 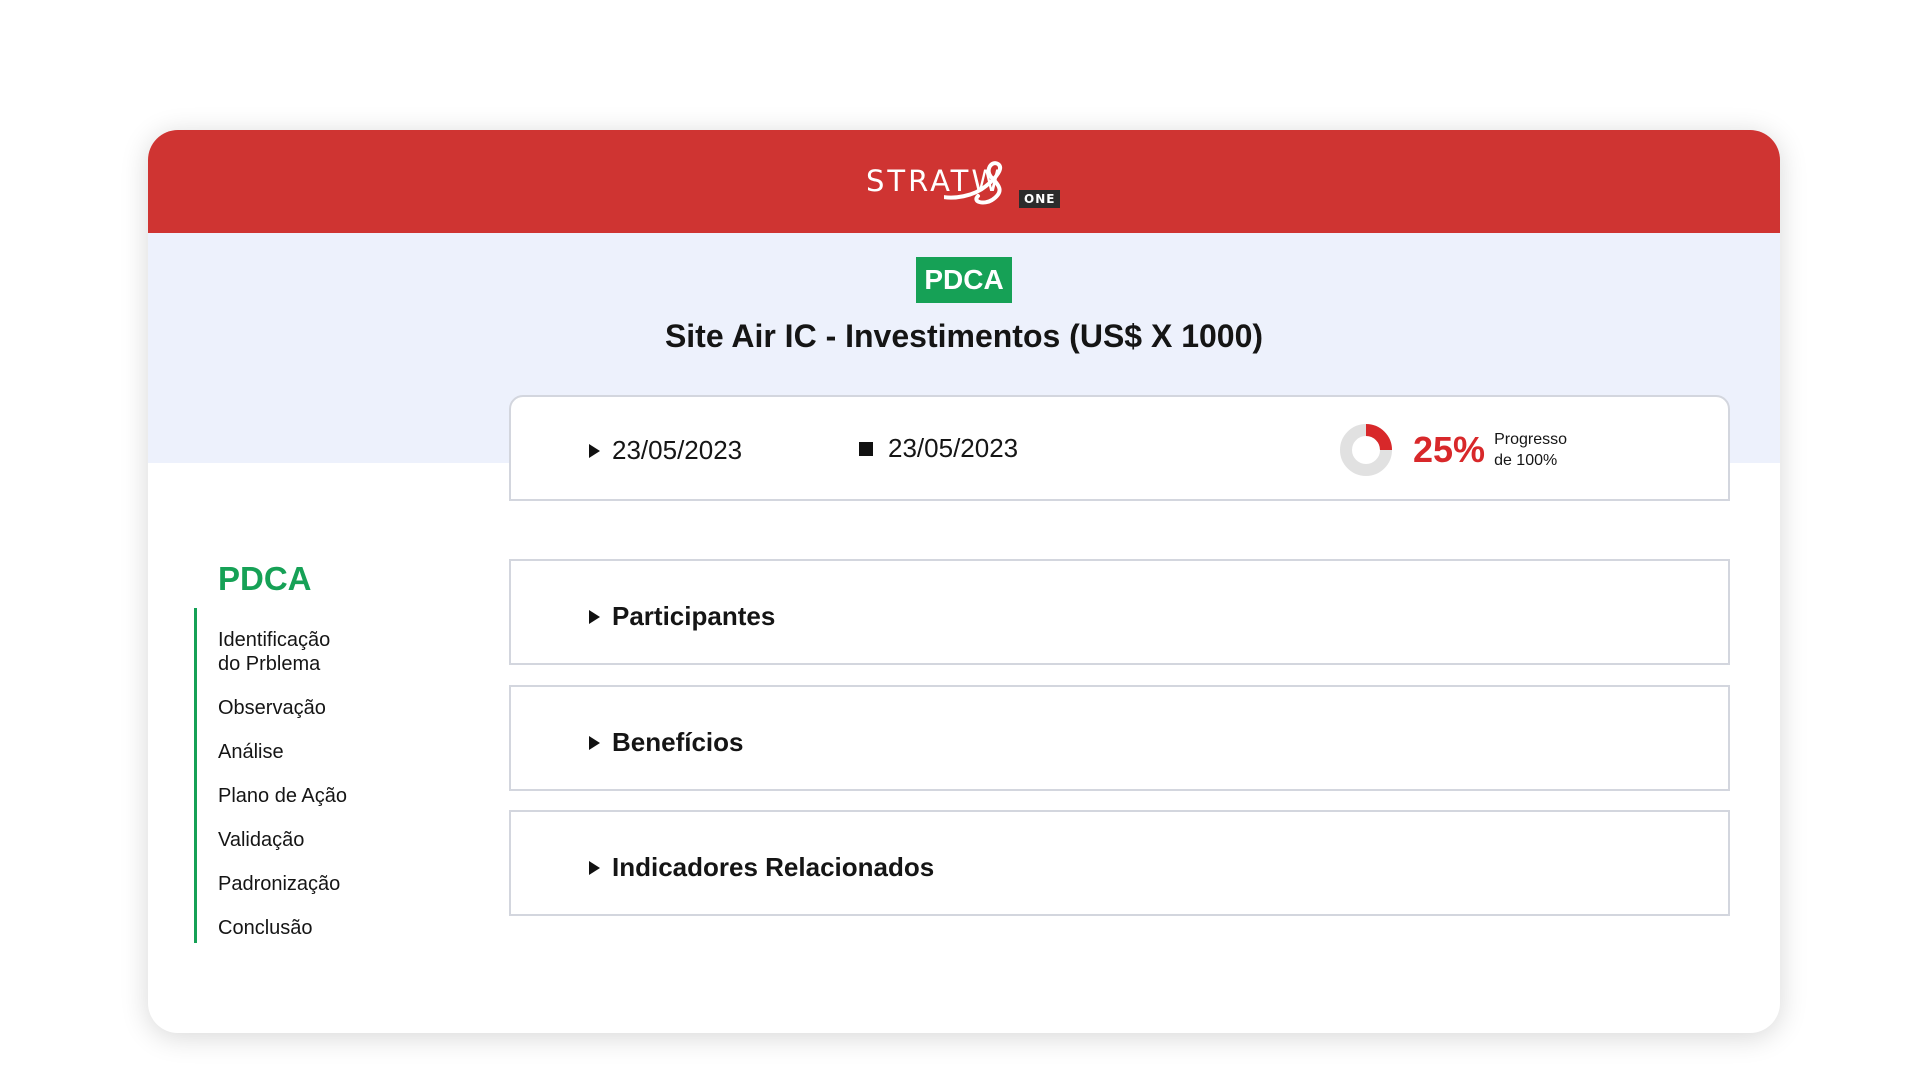 I want to click on section-label: Participantes, so click(x=694, y=616).